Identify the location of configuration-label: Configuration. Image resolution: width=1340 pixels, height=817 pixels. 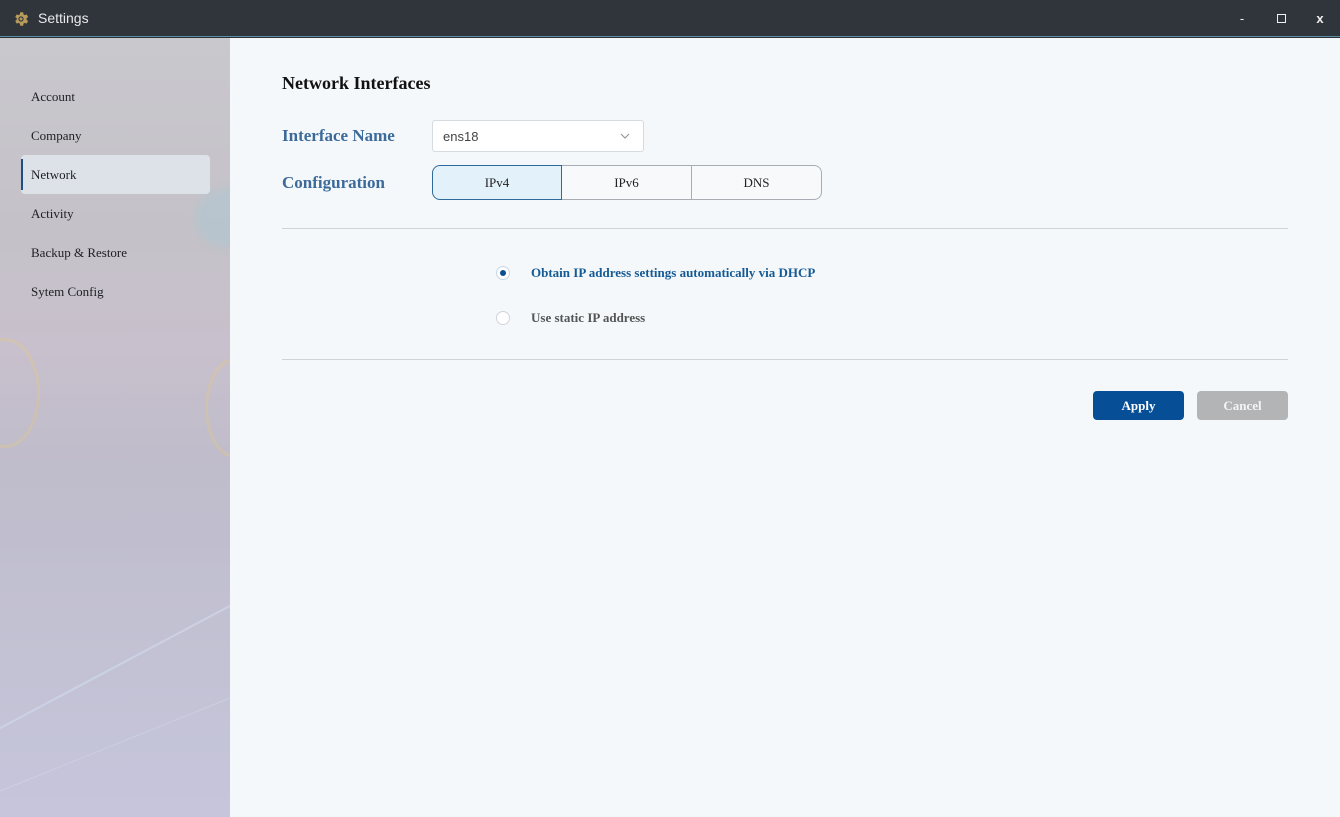
(333, 182).